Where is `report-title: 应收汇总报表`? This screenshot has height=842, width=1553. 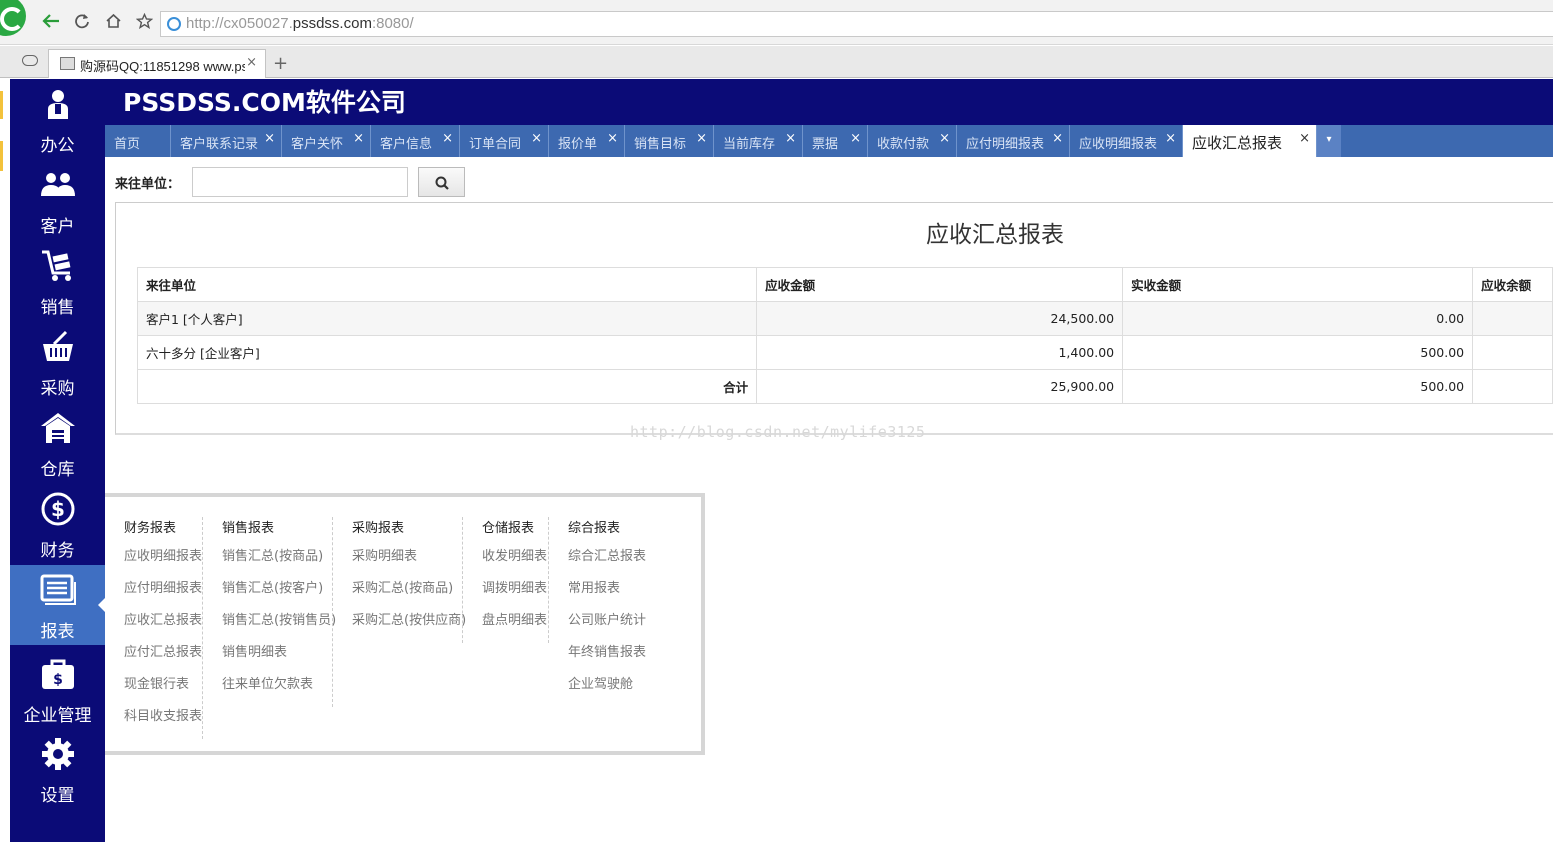 report-title: 应收汇总报表 is located at coordinates (995, 235).